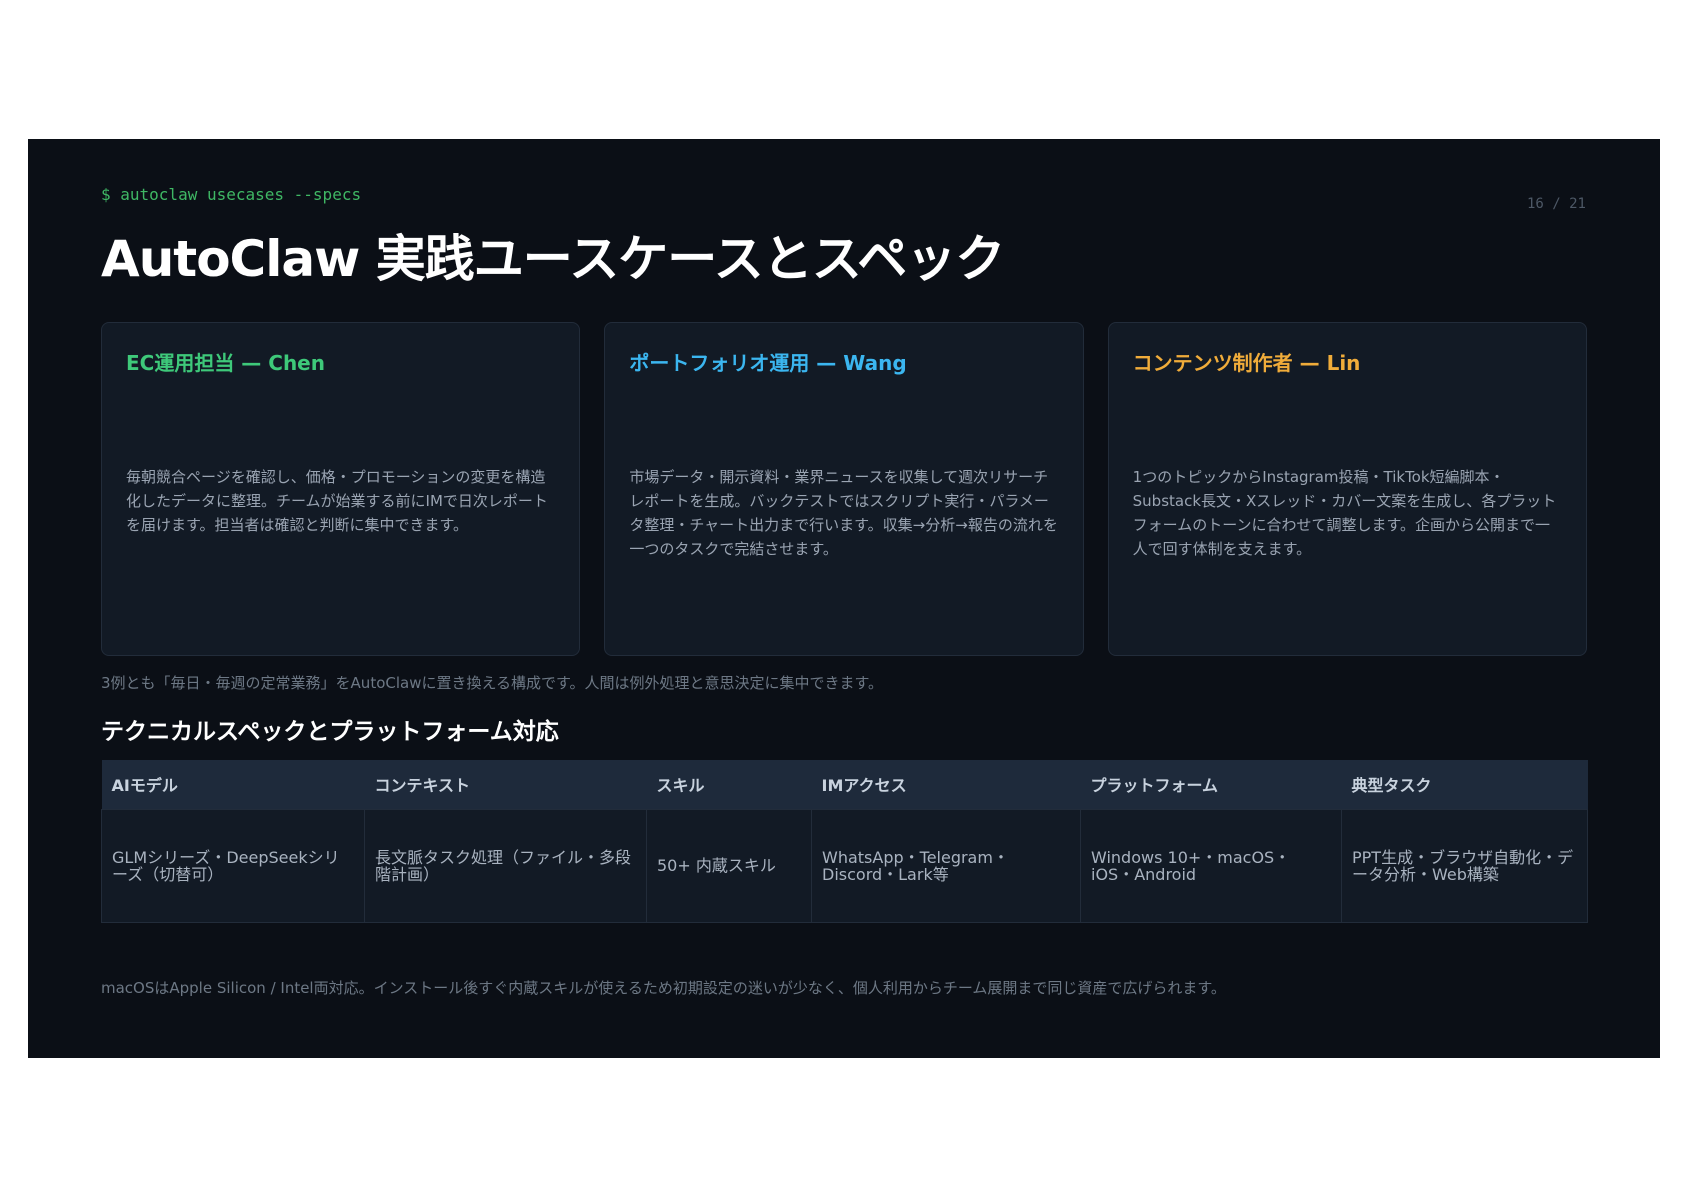  What do you see at coordinates (729, 865) in the screenshot?
I see `table-cell: 50+ 内蔵スキル` at bounding box center [729, 865].